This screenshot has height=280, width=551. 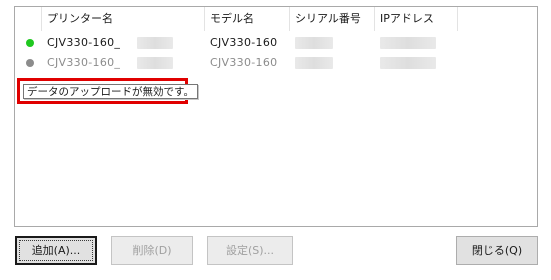 I want to click on column-header-status, so click(x=28, y=19).